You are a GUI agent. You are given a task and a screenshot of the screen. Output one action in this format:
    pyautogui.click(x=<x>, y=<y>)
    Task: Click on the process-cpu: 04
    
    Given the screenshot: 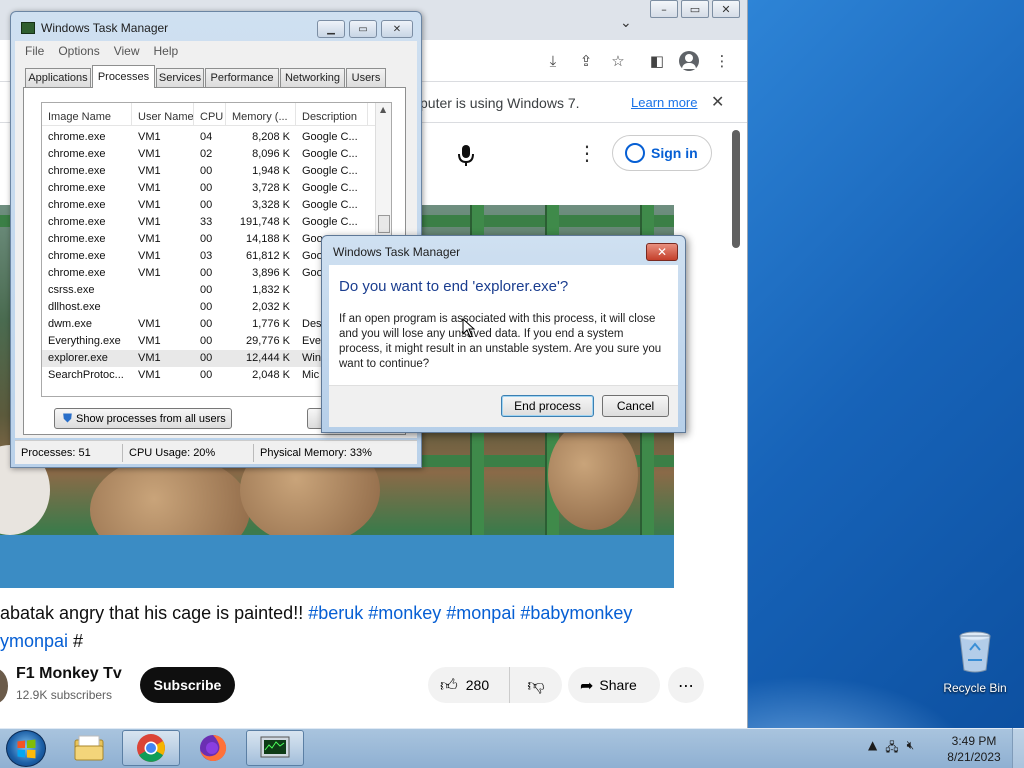 What is the action you would take?
    pyautogui.click(x=206, y=137)
    